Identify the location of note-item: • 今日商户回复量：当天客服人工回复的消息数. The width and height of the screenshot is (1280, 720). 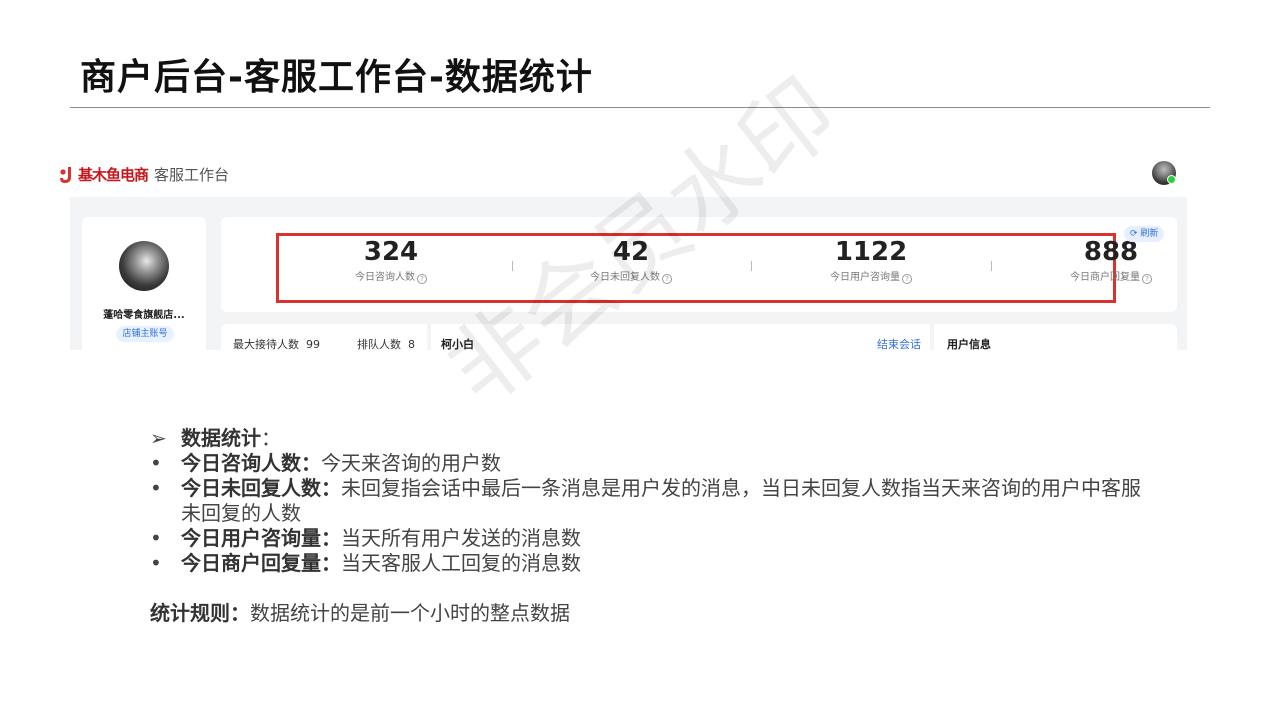
(365, 563).